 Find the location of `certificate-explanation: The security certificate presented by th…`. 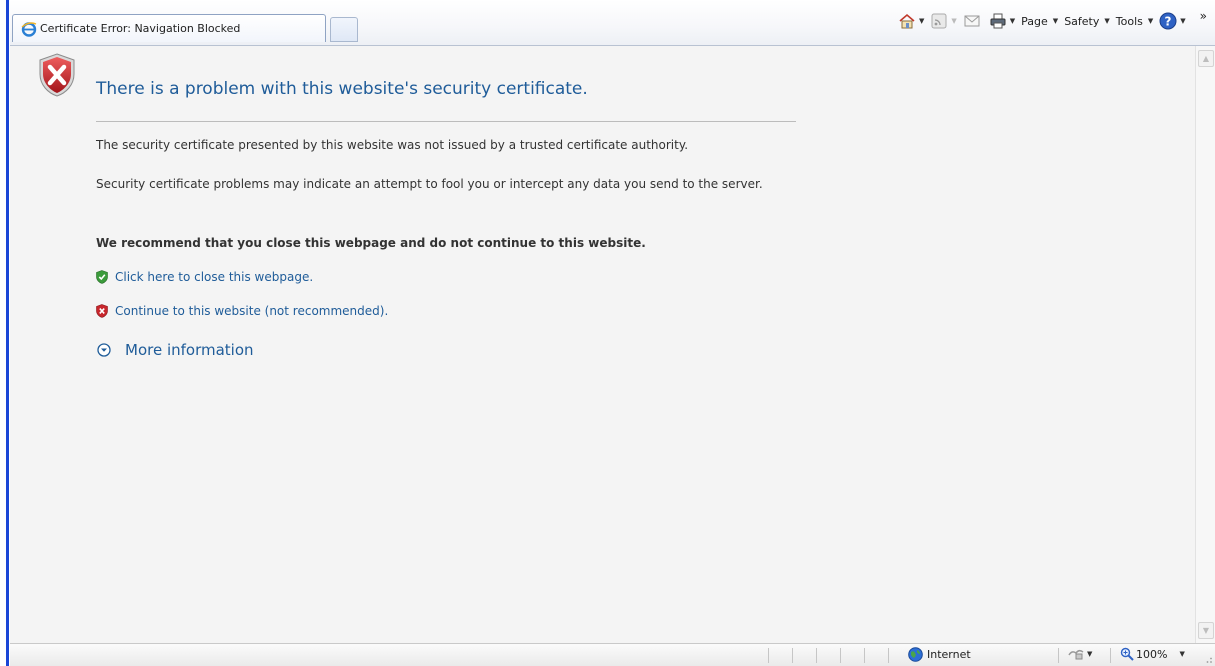

certificate-explanation: The security certificate presented by th… is located at coordinates (392, 145).